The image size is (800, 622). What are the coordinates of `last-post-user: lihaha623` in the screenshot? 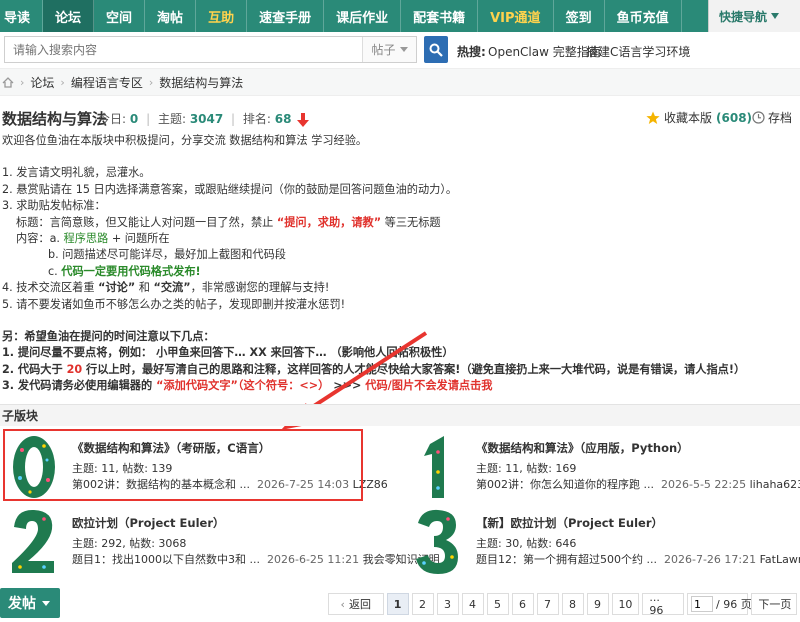 It's located at (775, 484).